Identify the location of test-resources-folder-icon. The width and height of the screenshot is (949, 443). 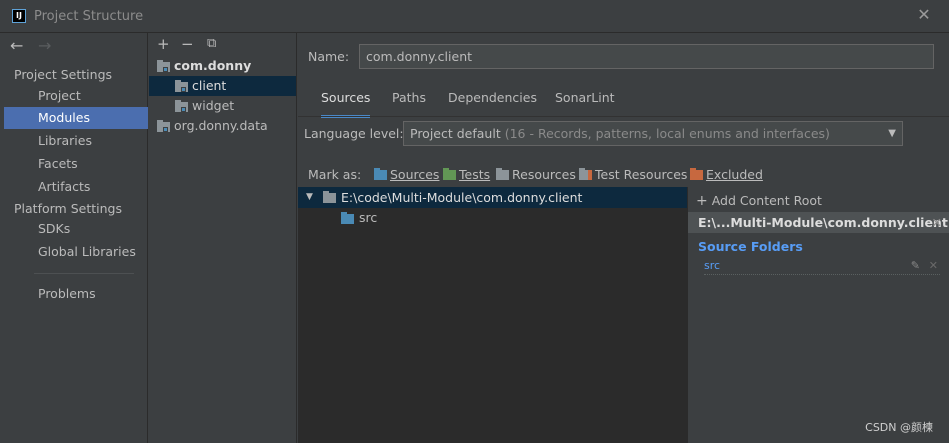
(585, 174).